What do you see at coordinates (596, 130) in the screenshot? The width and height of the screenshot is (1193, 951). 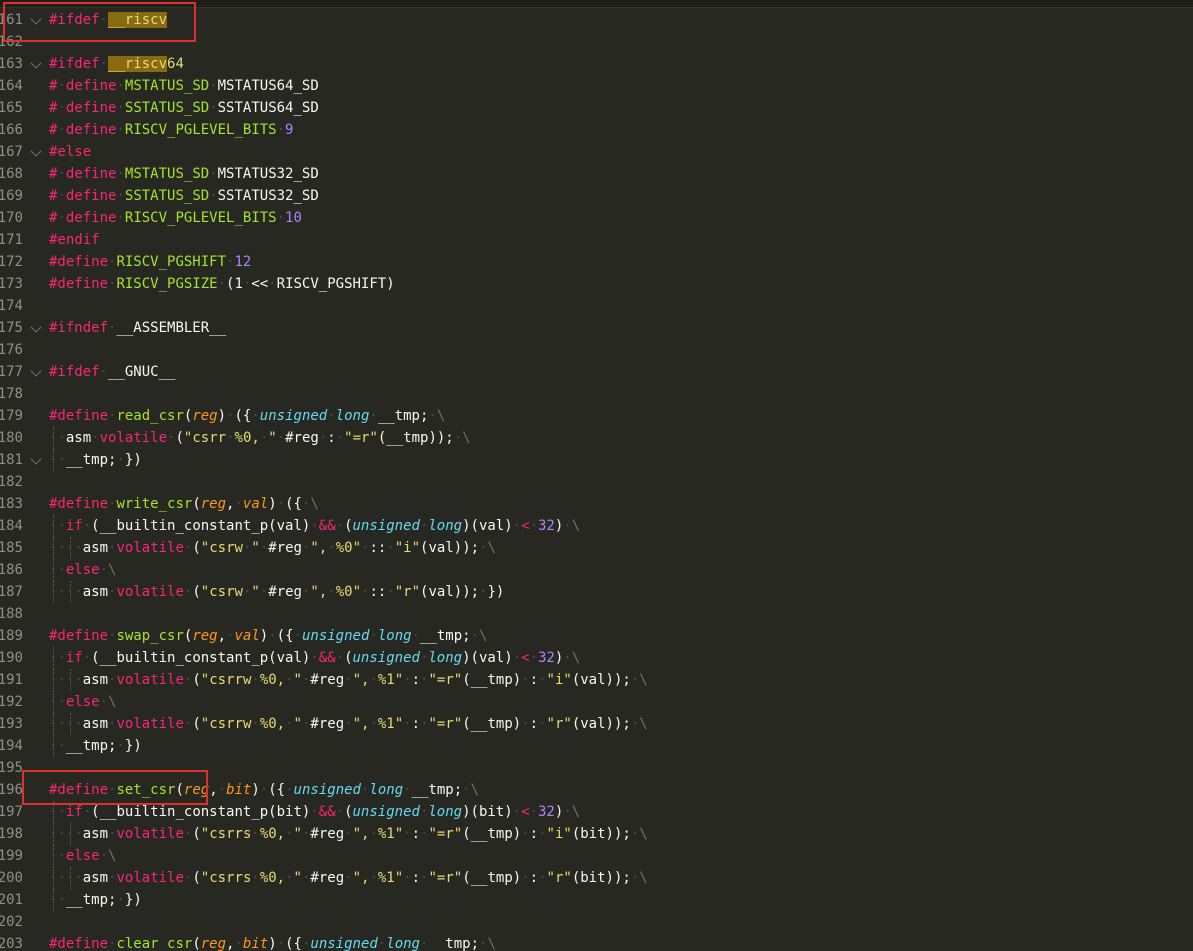 I see `code-line-166: 166 #·define·RISCV_PGLEVEL_BITS·9` at bounding box center [596, 130].